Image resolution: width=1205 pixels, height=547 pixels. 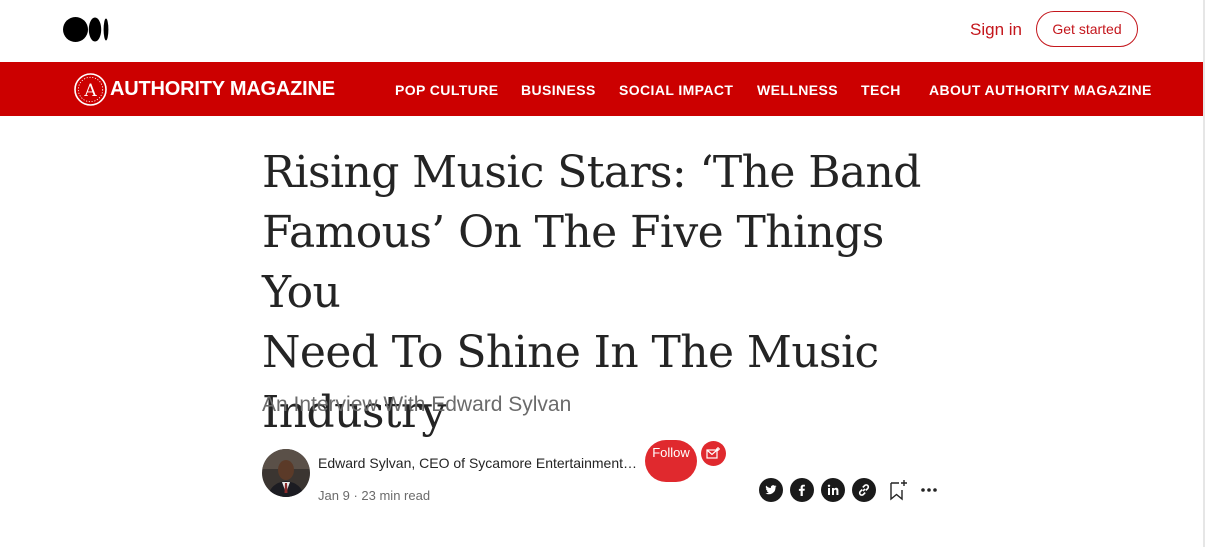 What do you see at coordinates (334, 495) in the screenshot?
I see `publish-date: Jan 9` at bounding box center [334, 495].